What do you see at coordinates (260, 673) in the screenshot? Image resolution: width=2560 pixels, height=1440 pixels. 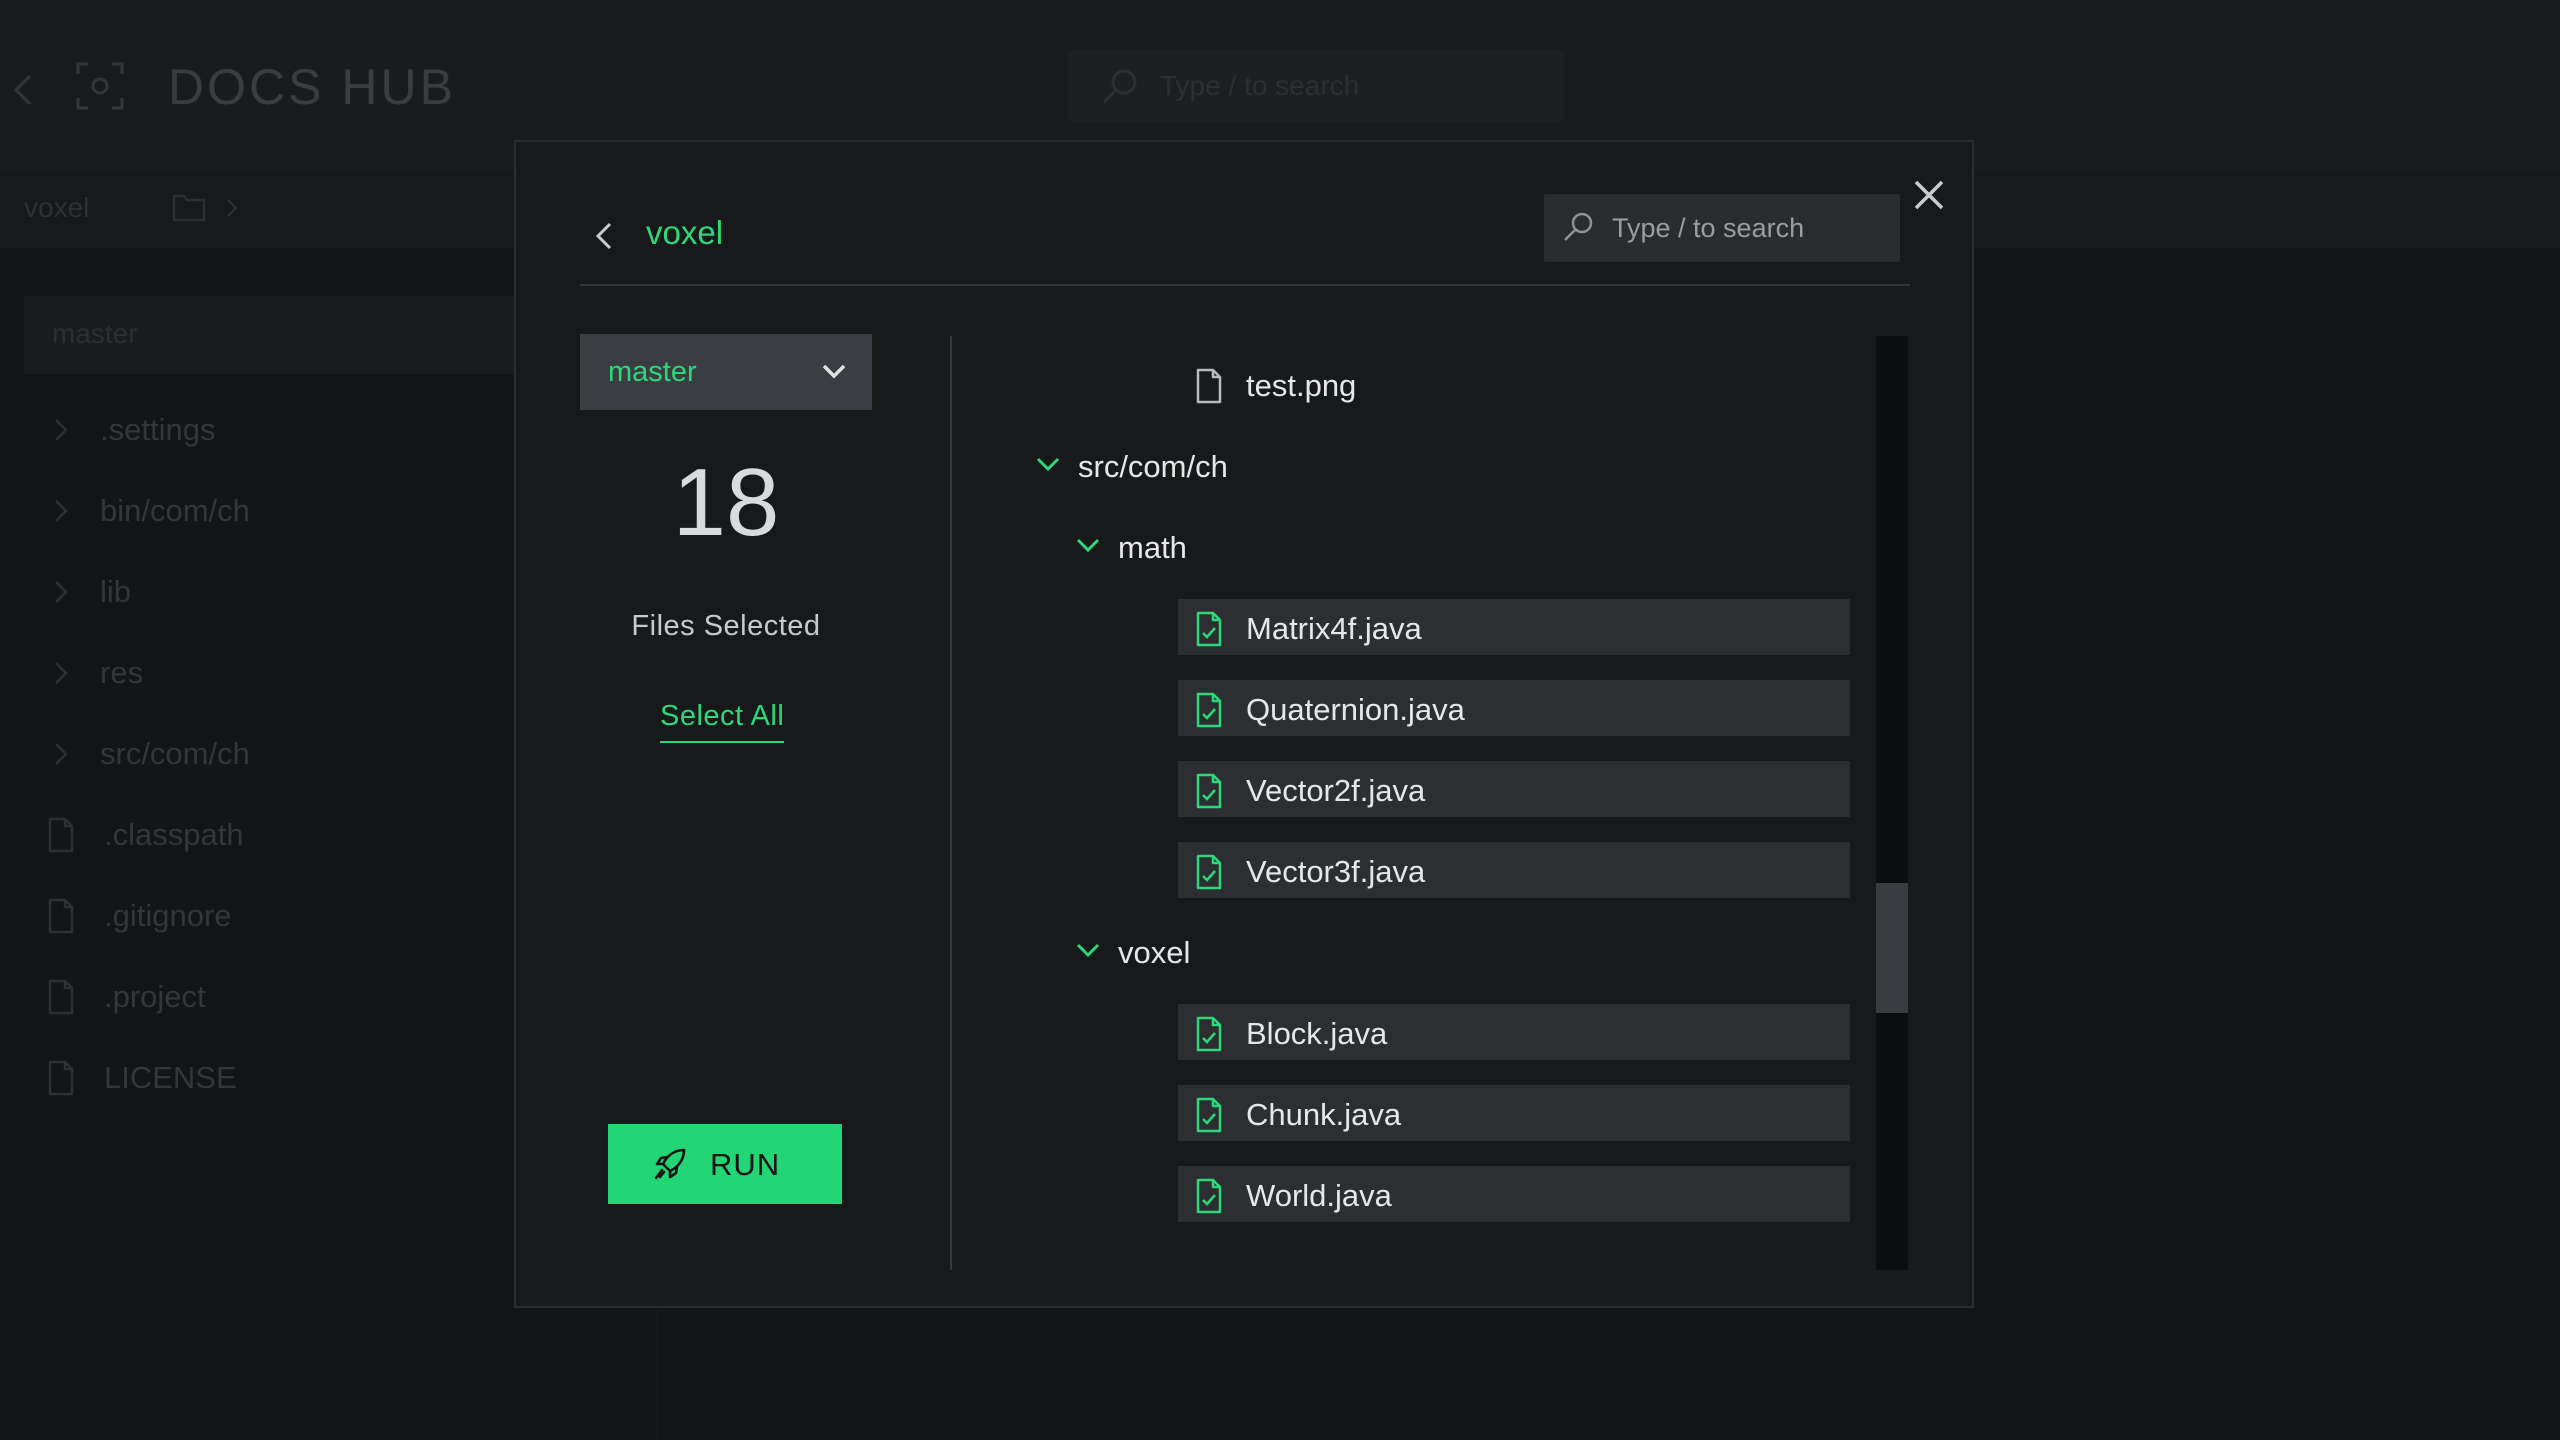 I see `background-tree-item: res` at bounding box center [260, 673].